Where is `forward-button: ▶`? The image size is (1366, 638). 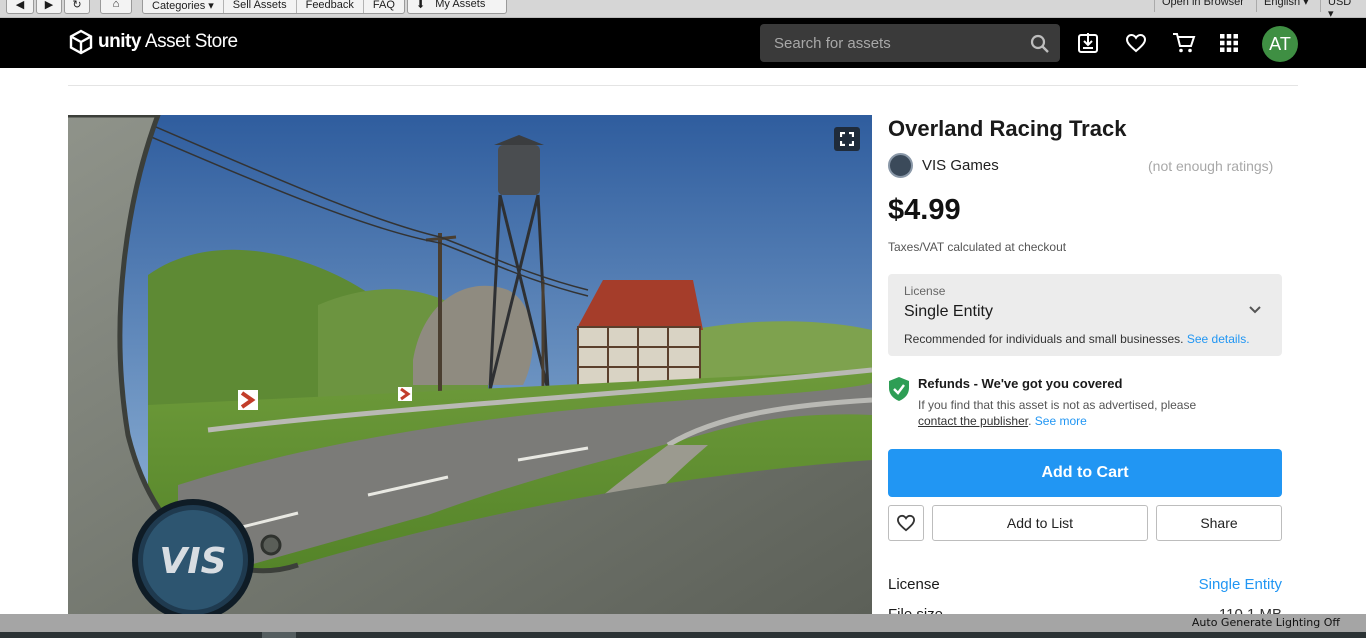 forward-button: ▶ is located at coordinates (49, 7).